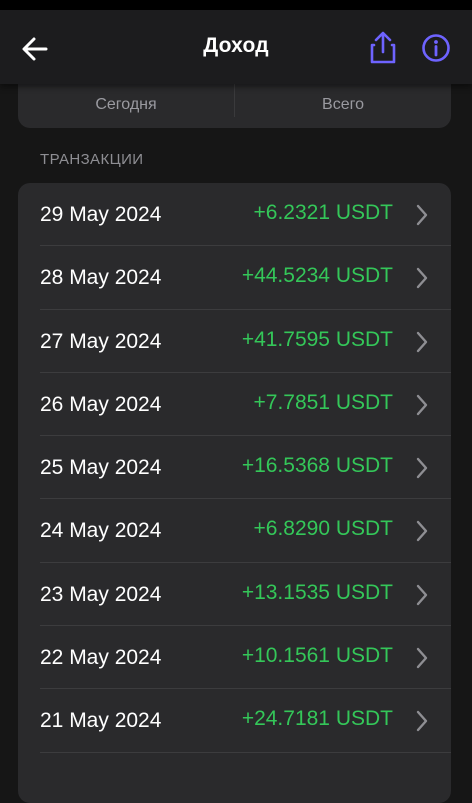 Image resolution: width=472 pixels, height=803 pixels. I want to click on info-icon, so click(436, 48).